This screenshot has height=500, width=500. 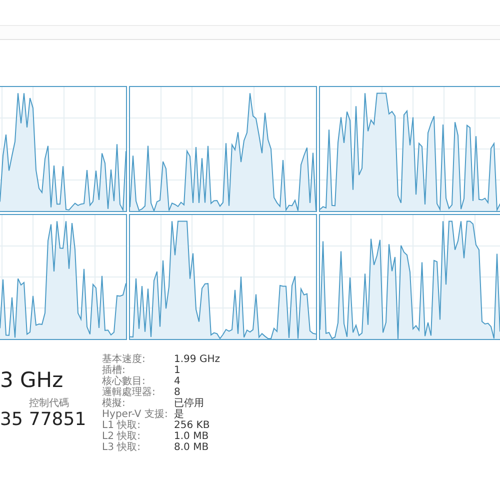 What do you see at coordinates (189, 403) in the screenshot?
I see `detail-value: 已停用` at bounding box center [189, 403].